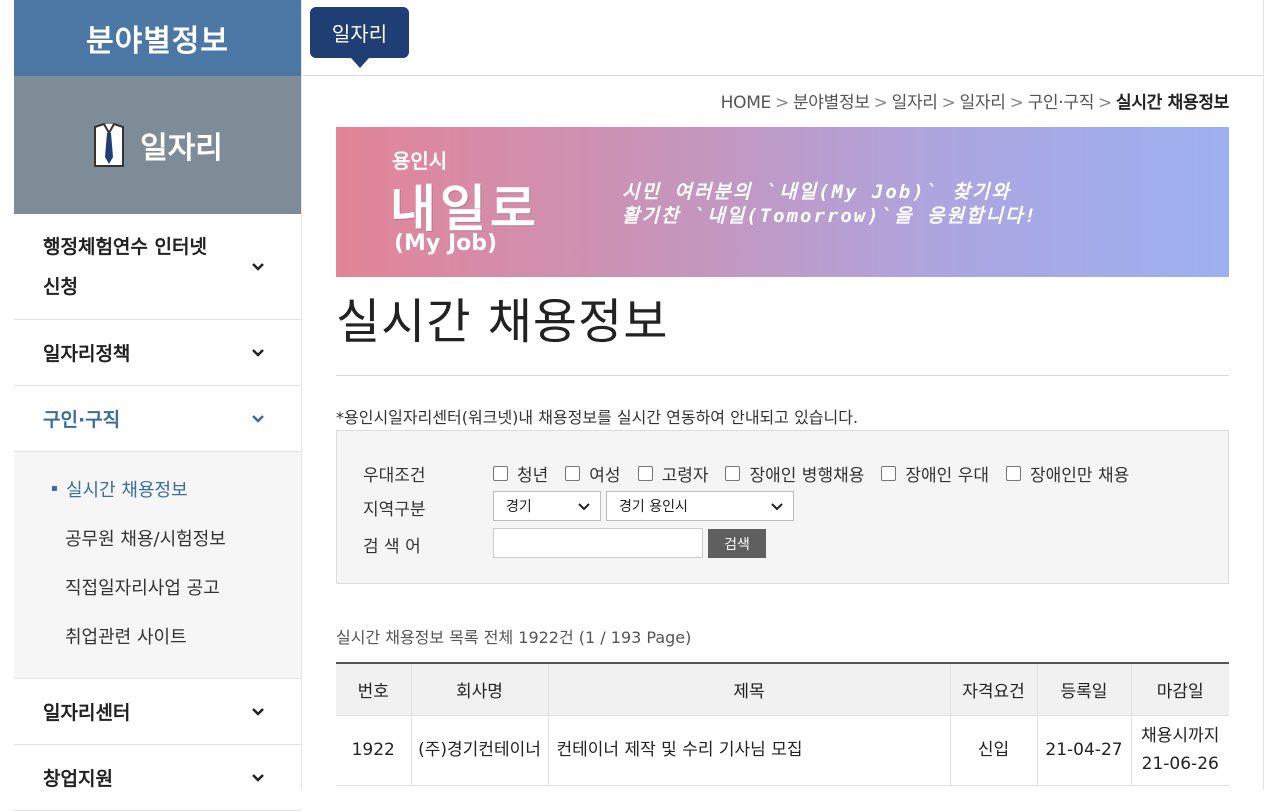 This screenshot has height=811, width=1271. I want to click on checkbox-label: 장애인 우대, so click(947, 476).